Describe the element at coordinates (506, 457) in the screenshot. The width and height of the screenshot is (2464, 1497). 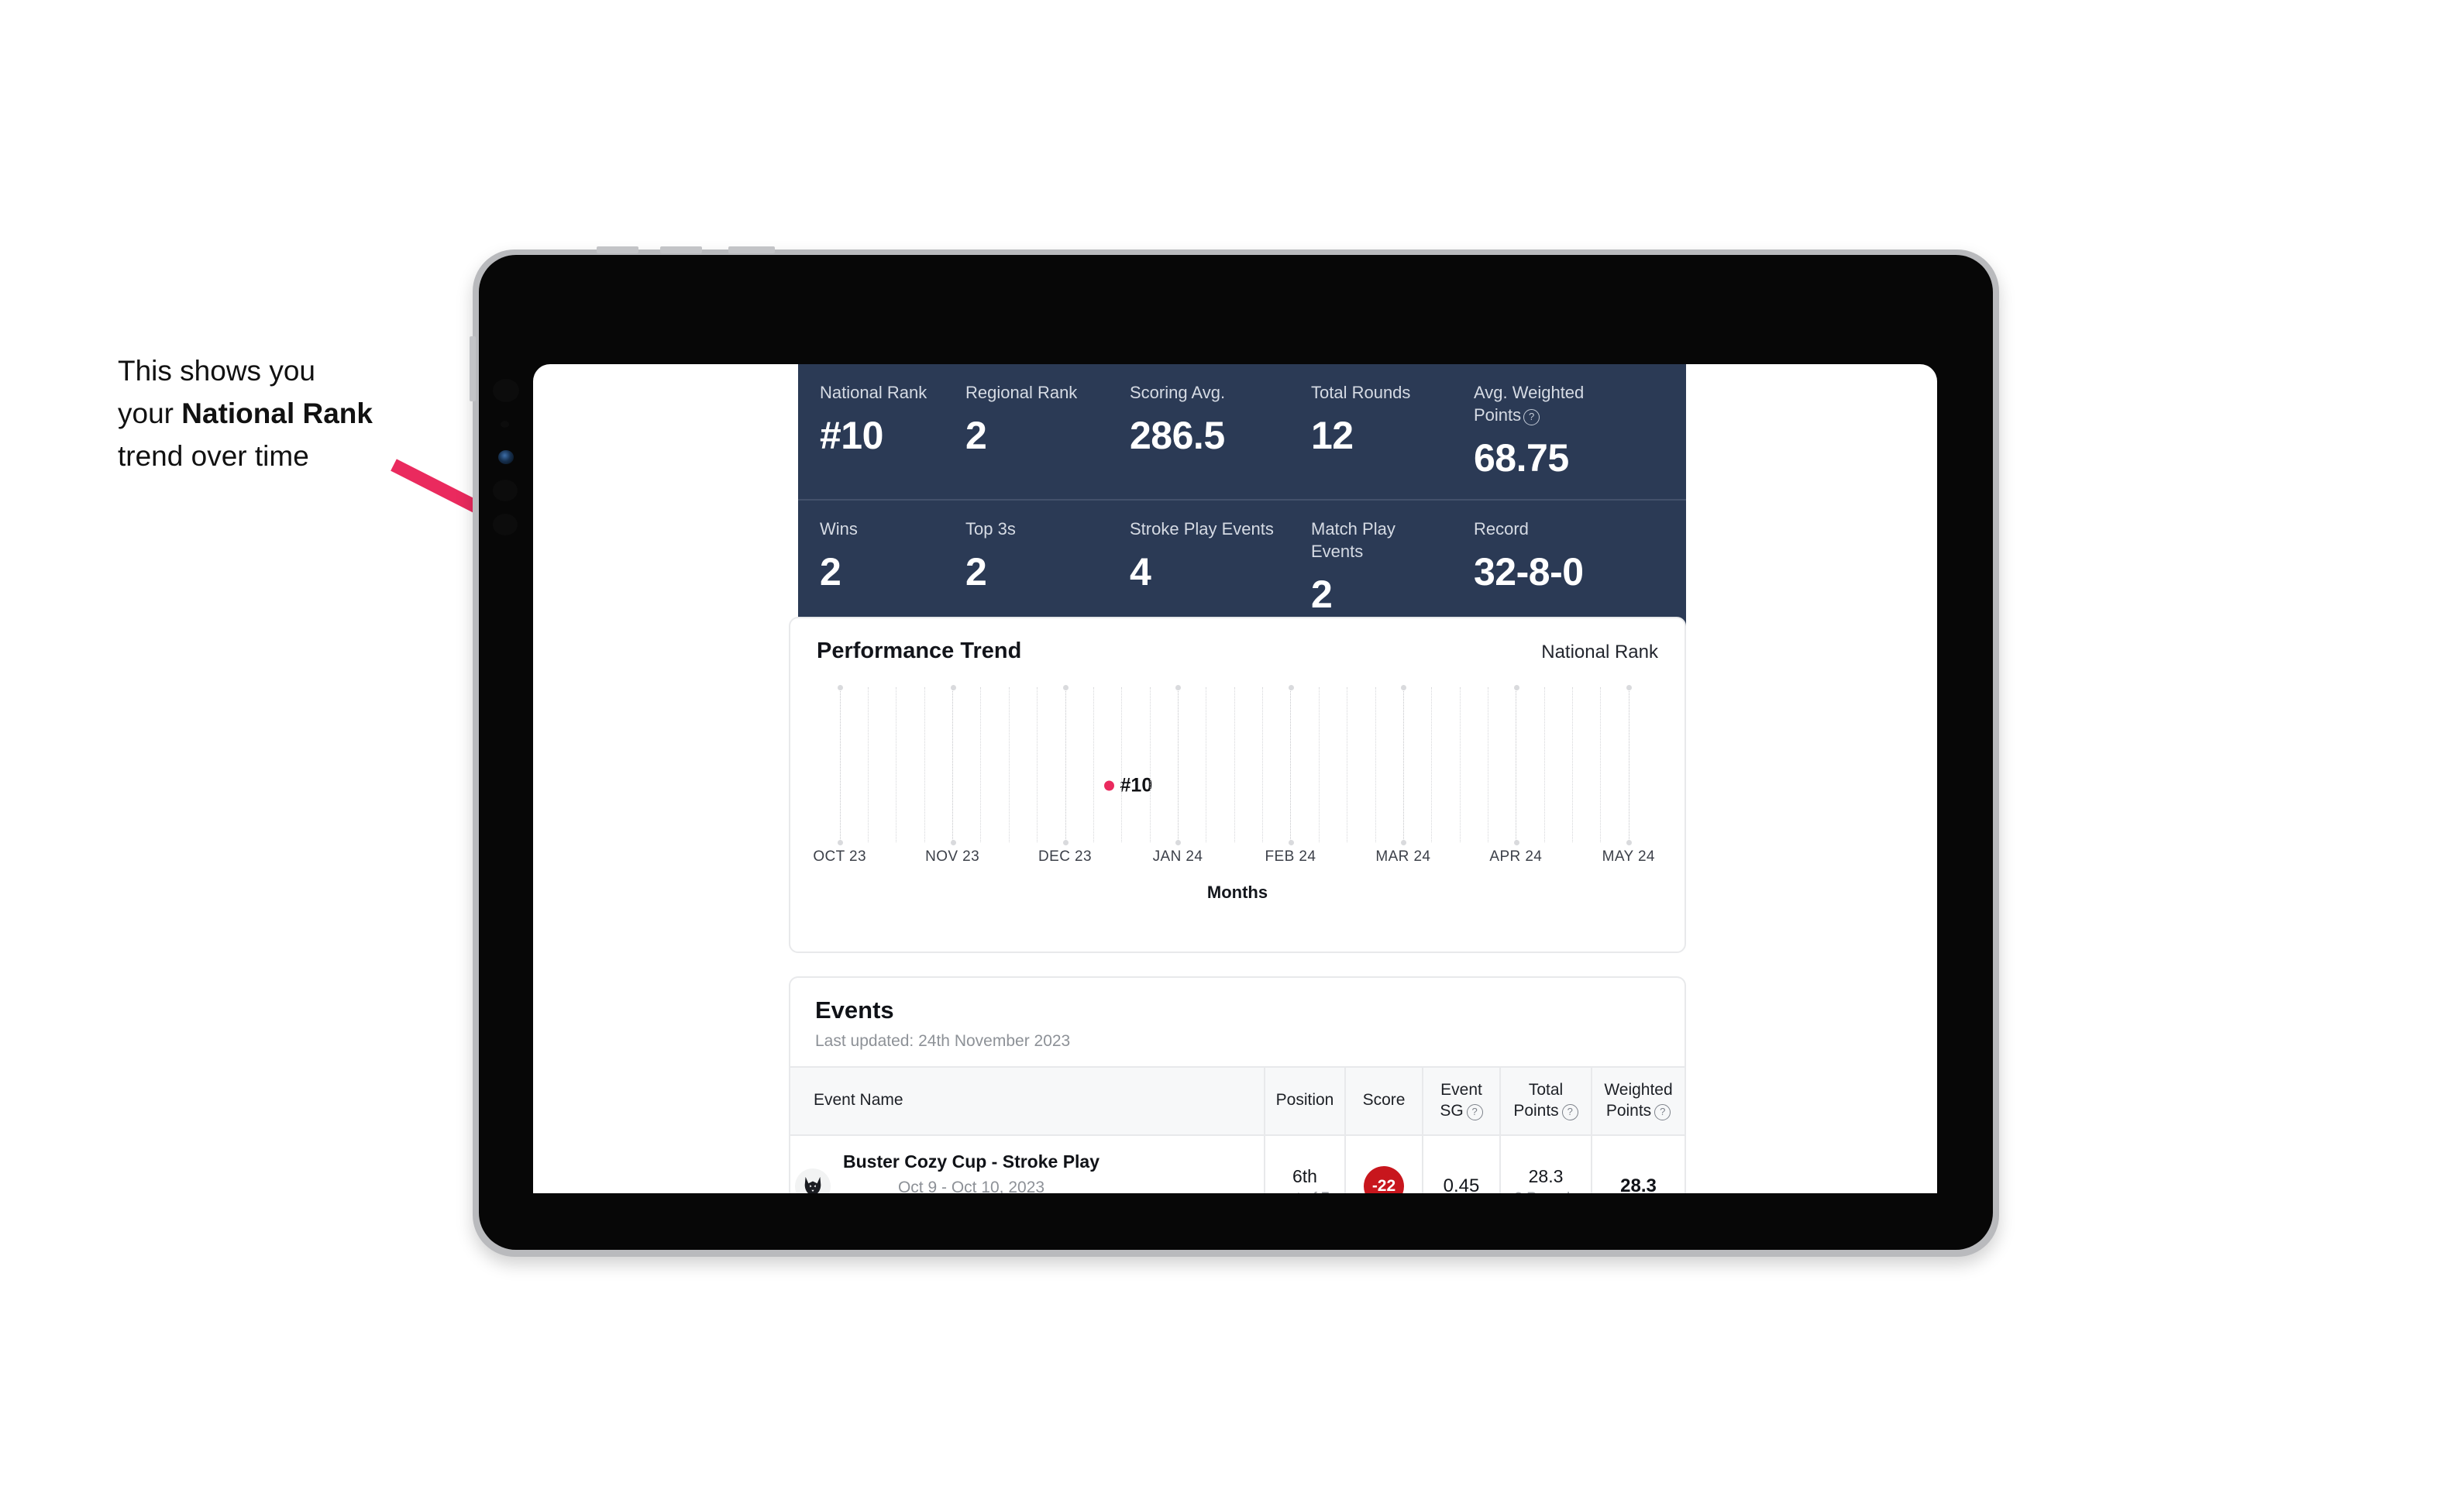
I see `front-camera-icon` at that location.